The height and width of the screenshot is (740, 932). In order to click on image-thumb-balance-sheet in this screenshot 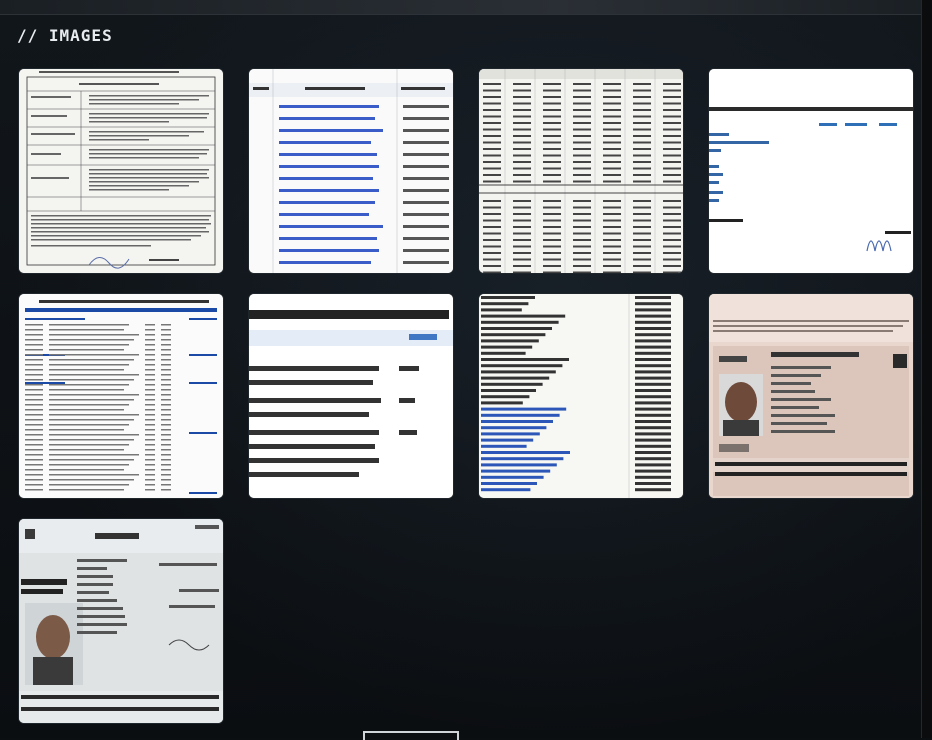, I will do `click(581, 396)`.